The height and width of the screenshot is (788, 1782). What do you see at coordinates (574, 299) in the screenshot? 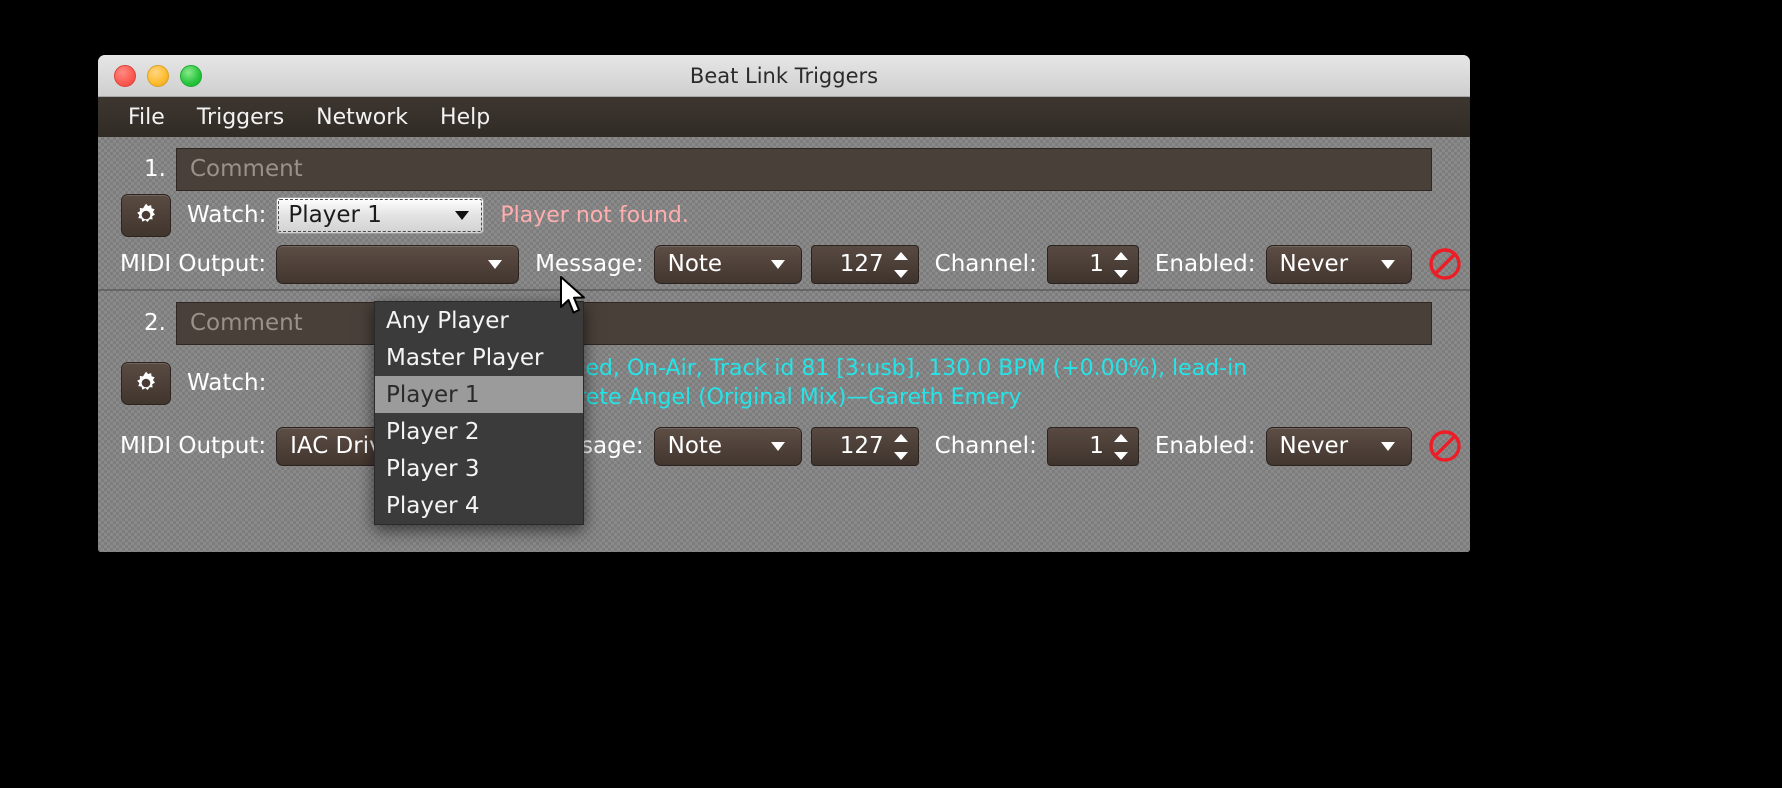
I see `mouse-cursor` at bounding box center [574, 299].